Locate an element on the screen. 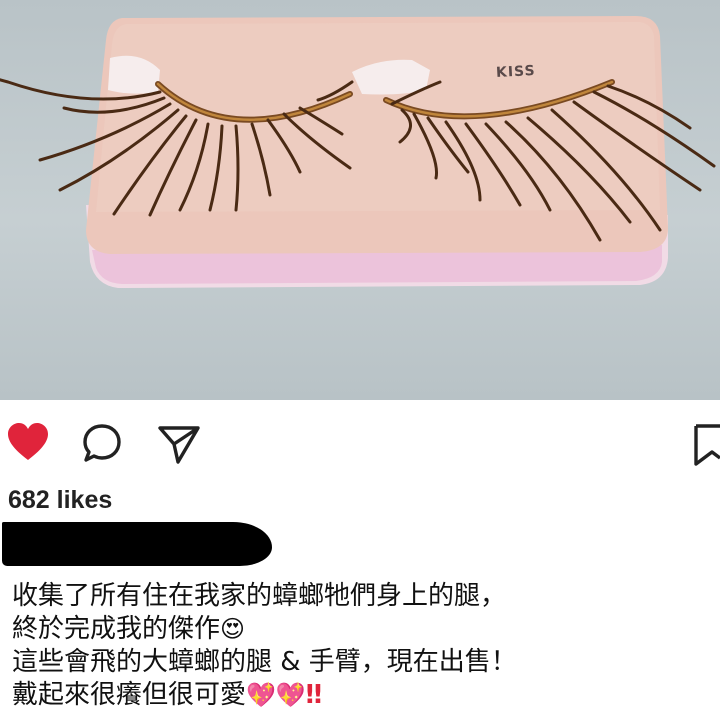 This screenshot has height=720, width=720. brand-label: KISS is located at coordinates (516, 72).